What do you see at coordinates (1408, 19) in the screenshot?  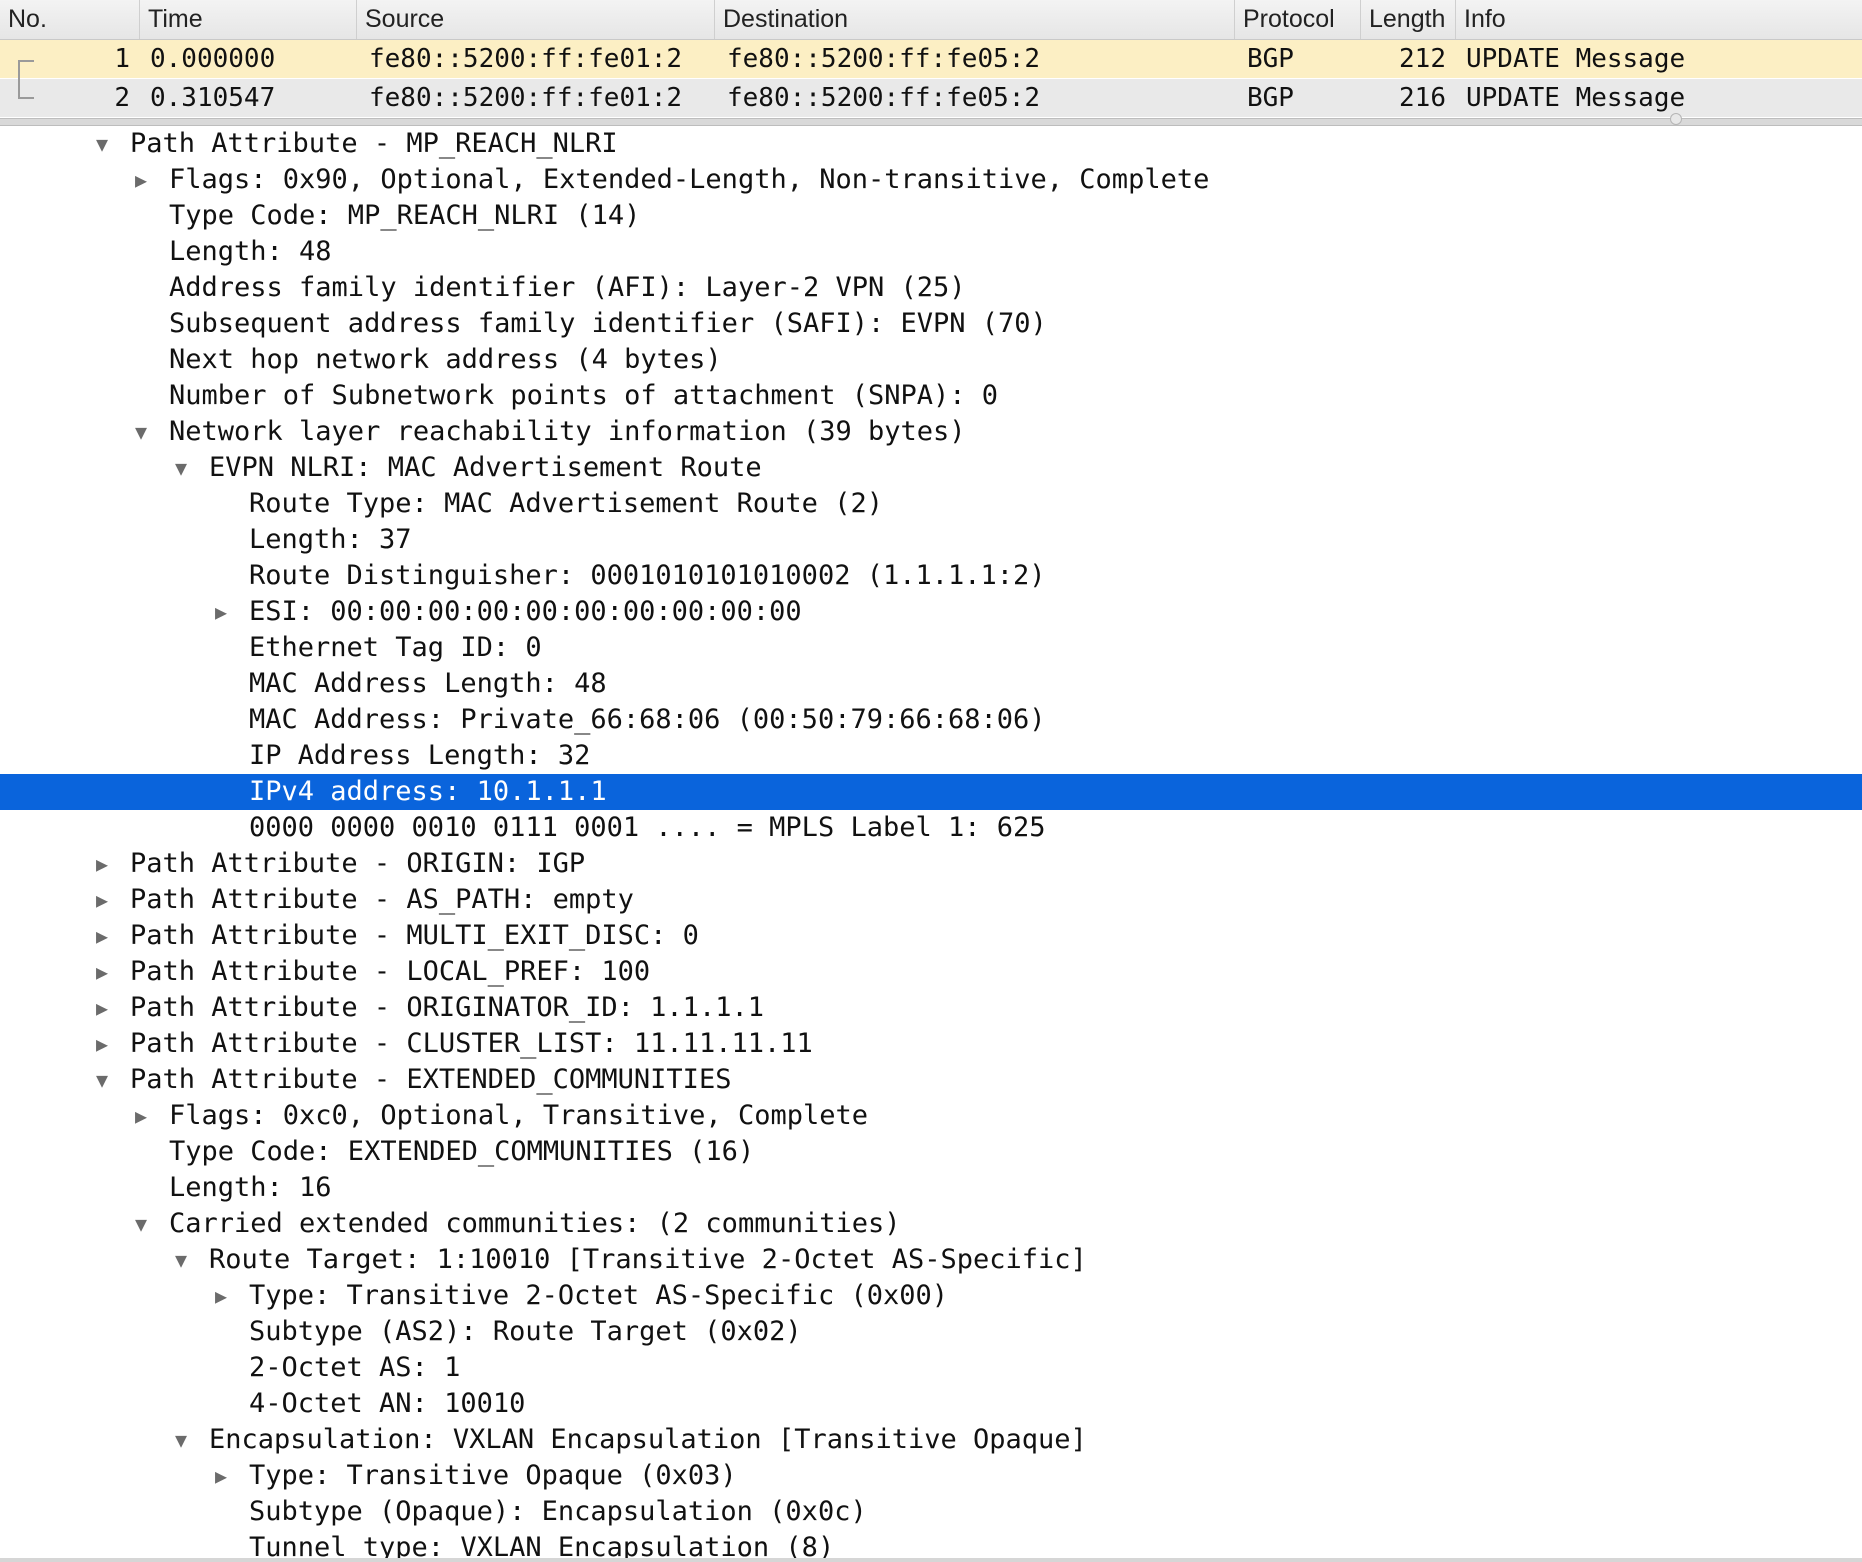 I see `column-header-length: Length` at bounding box center [1408, 19].